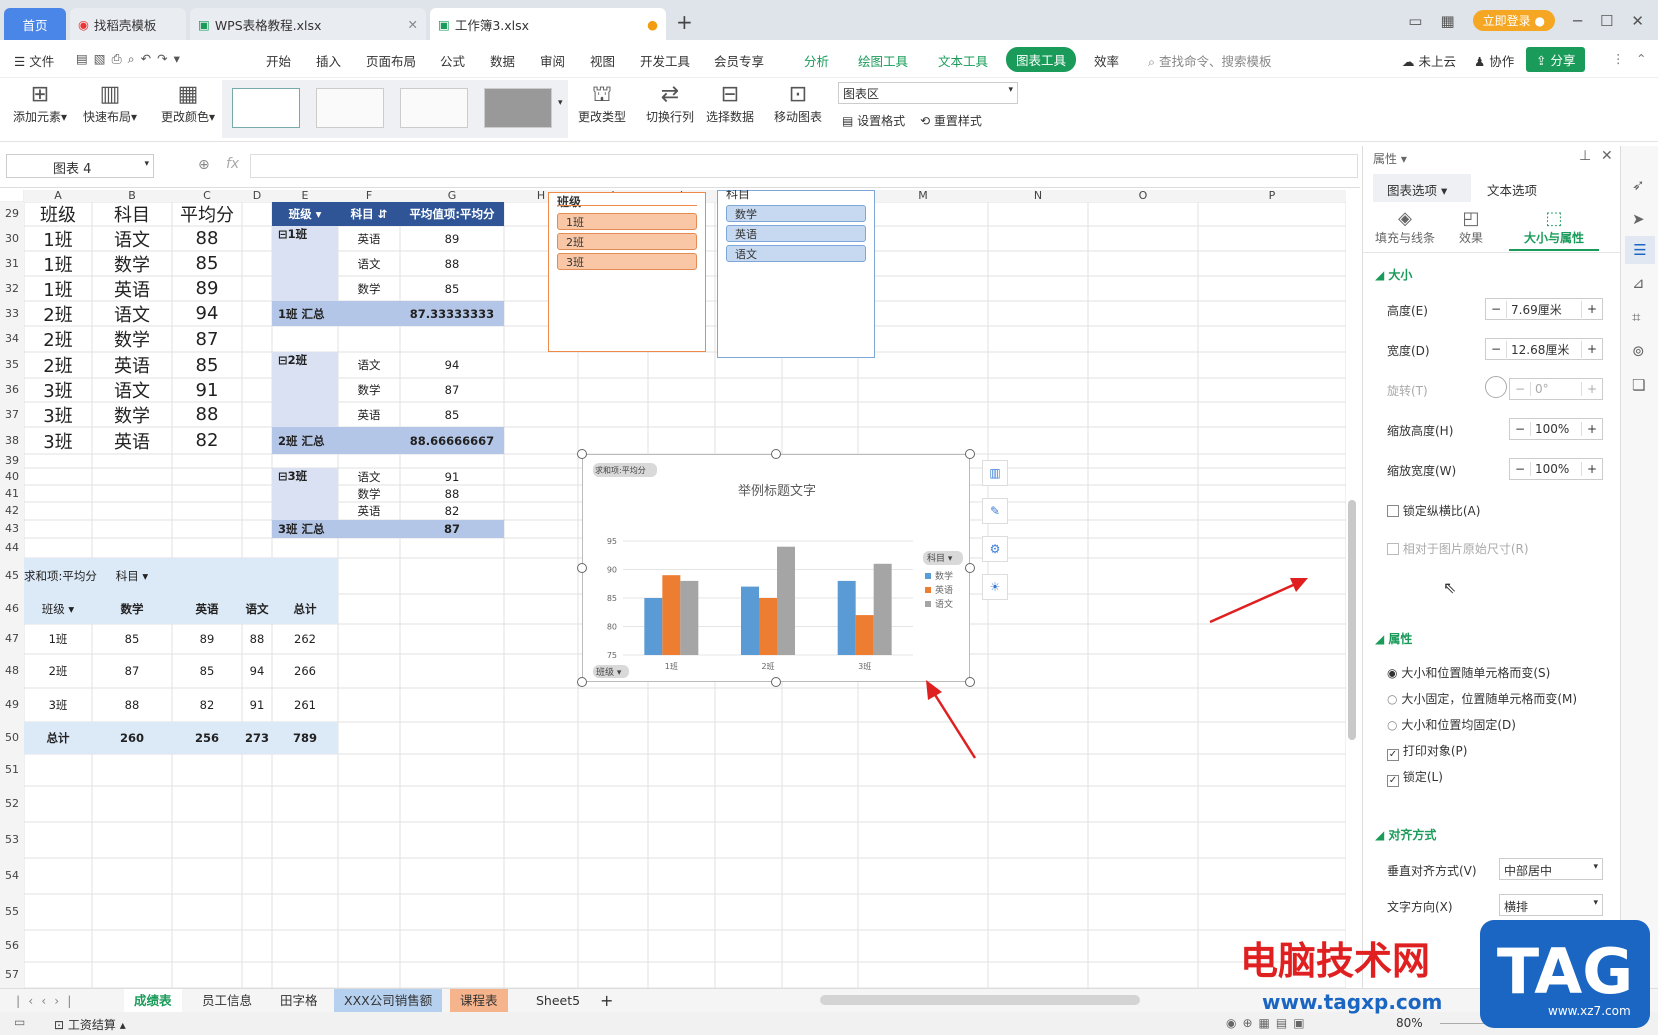 Image resolution: width=1658 pixels, height=1035 pixels. I want to click on command-search: ⌕ 查找命令、搜索模板, so click(1210, 60).